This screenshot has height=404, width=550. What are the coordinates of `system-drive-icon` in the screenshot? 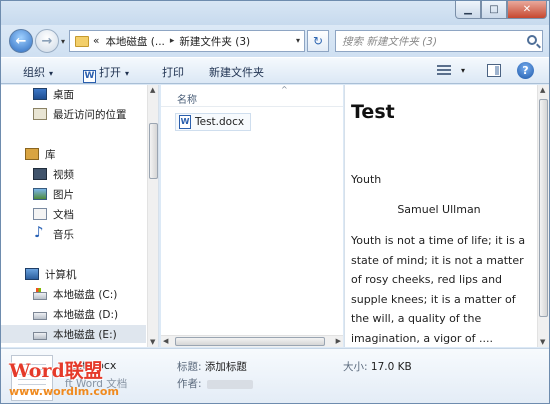 It's located at (40, 293).